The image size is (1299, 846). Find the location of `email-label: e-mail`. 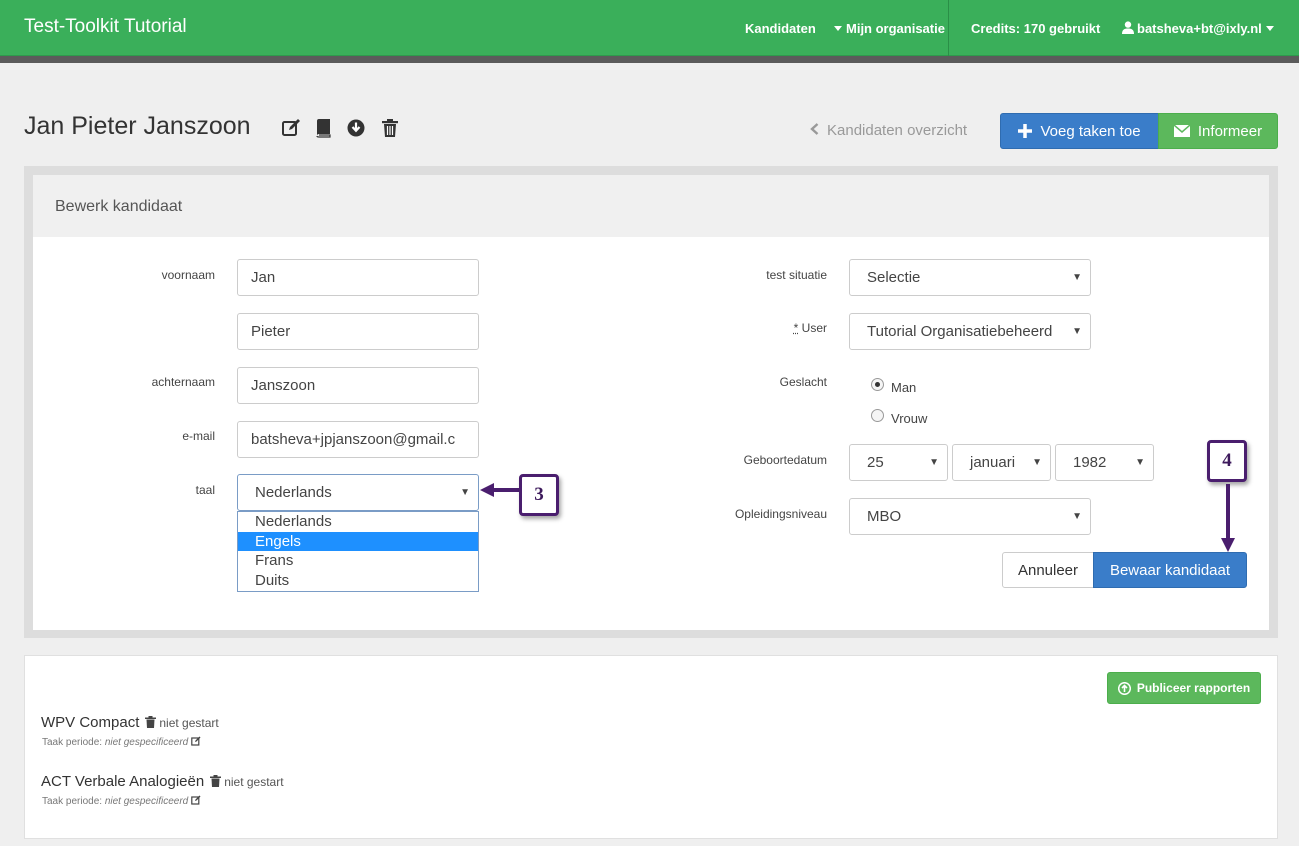

email-label: e-mail is located at coordinates (198, 436).